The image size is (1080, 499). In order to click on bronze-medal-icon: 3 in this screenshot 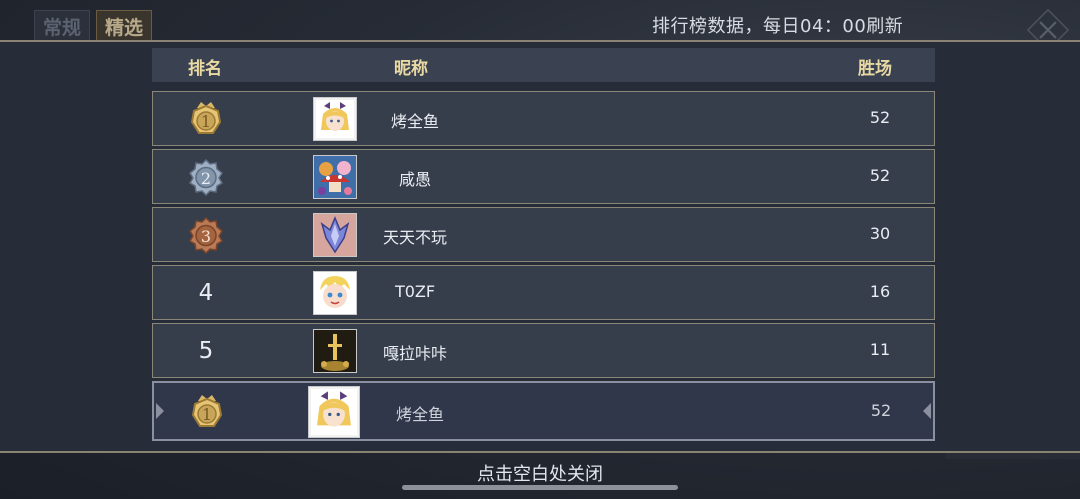, I will do `click(206, 235)`.